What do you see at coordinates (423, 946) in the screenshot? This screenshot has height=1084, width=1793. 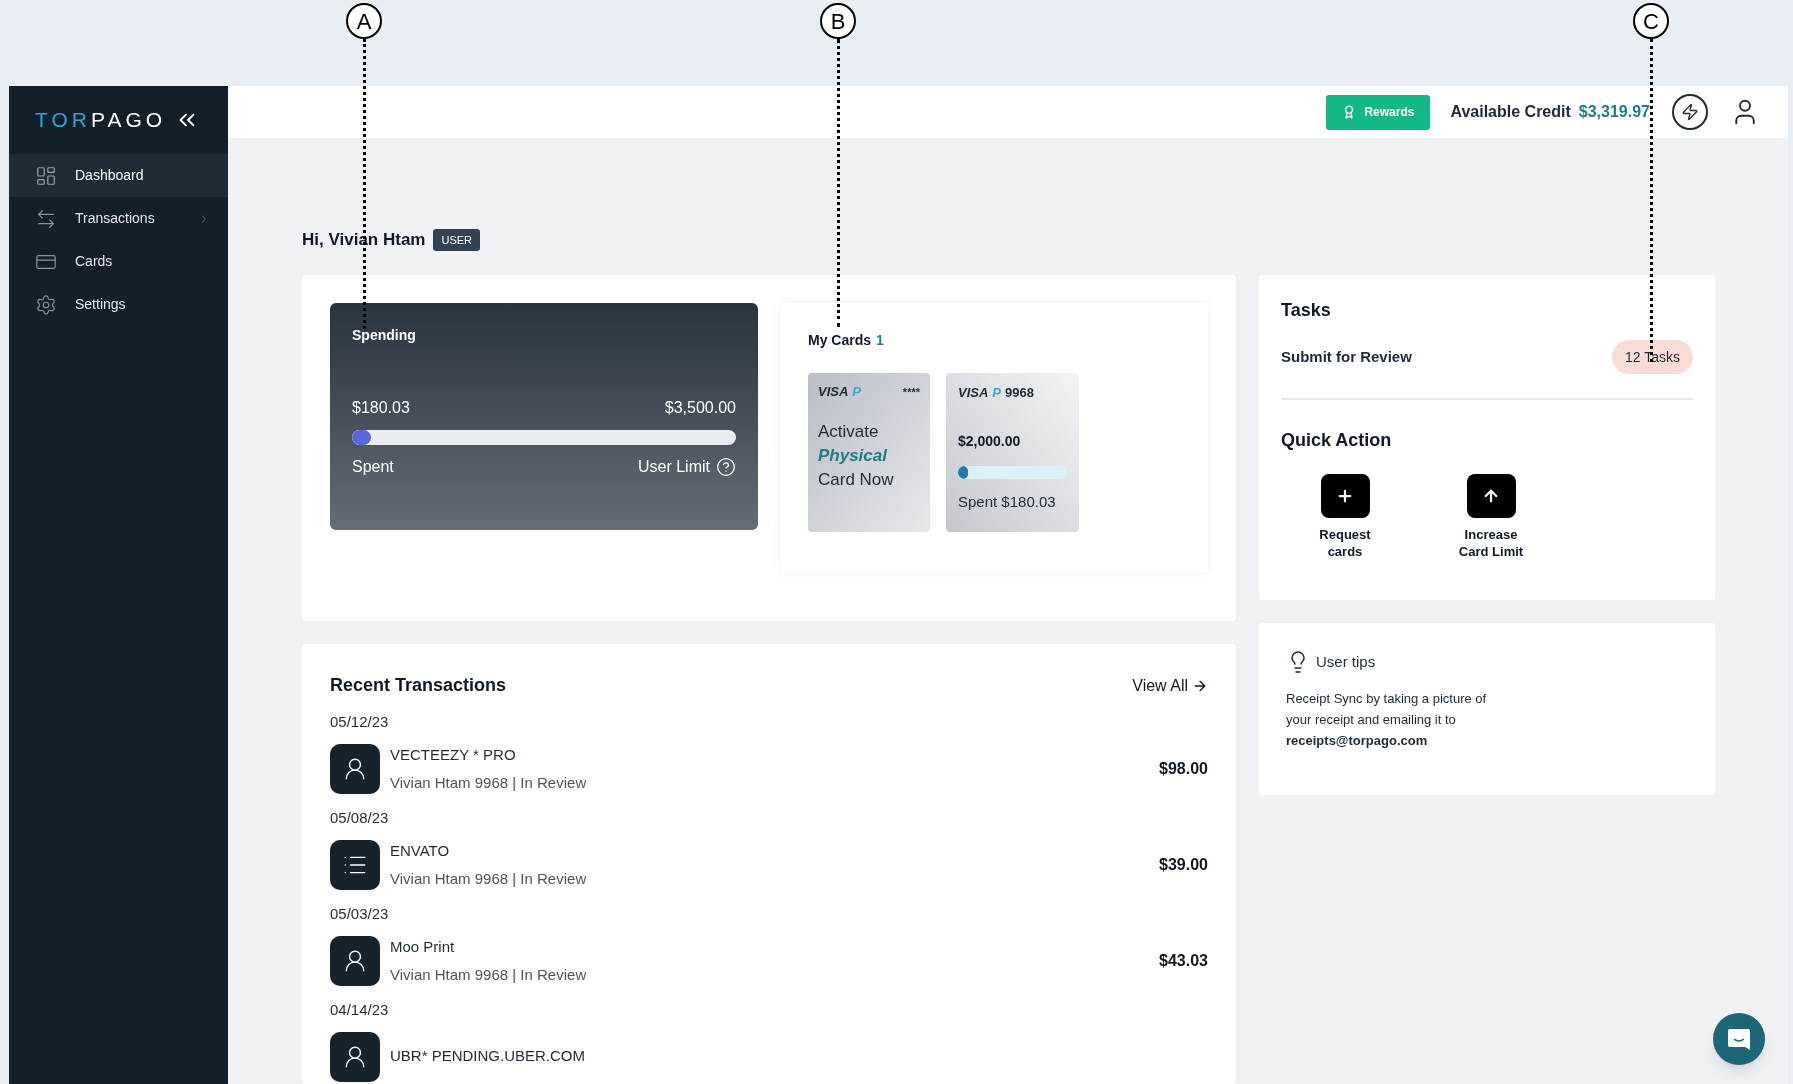 I see `merchant-name: Moo Print` at bounding box center [423, 946].